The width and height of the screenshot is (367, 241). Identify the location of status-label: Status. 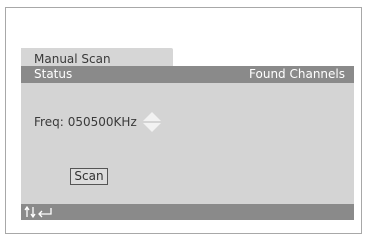
(53, 74).